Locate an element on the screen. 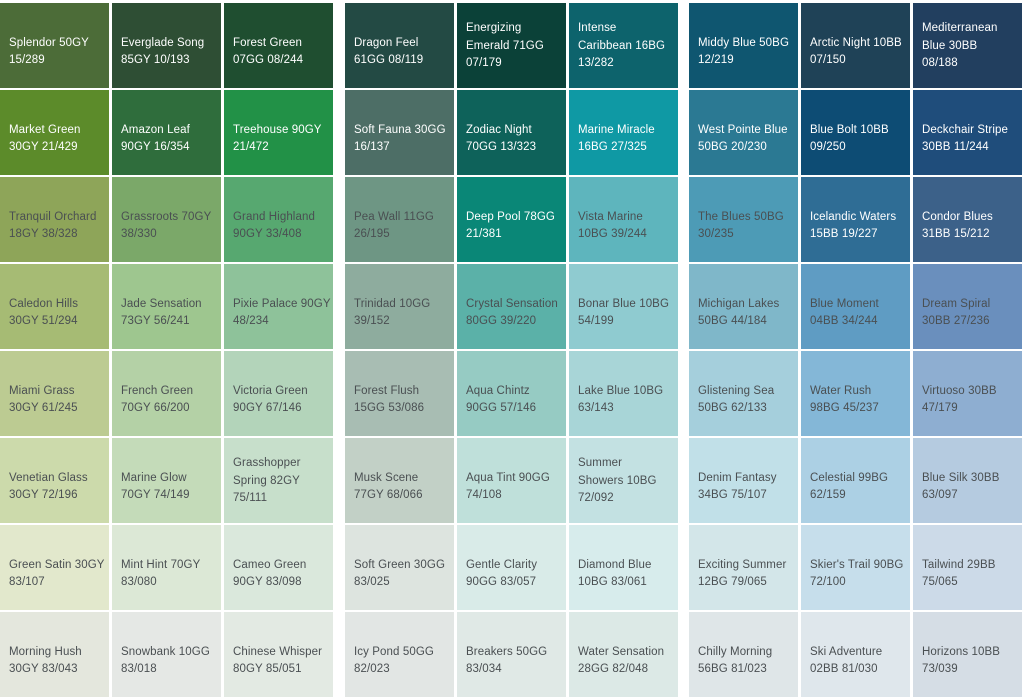 This screenshot has width=1024, height=697. color-swatch: Condor Blues 31BB 15/212 is located at coordinates (967, 219).